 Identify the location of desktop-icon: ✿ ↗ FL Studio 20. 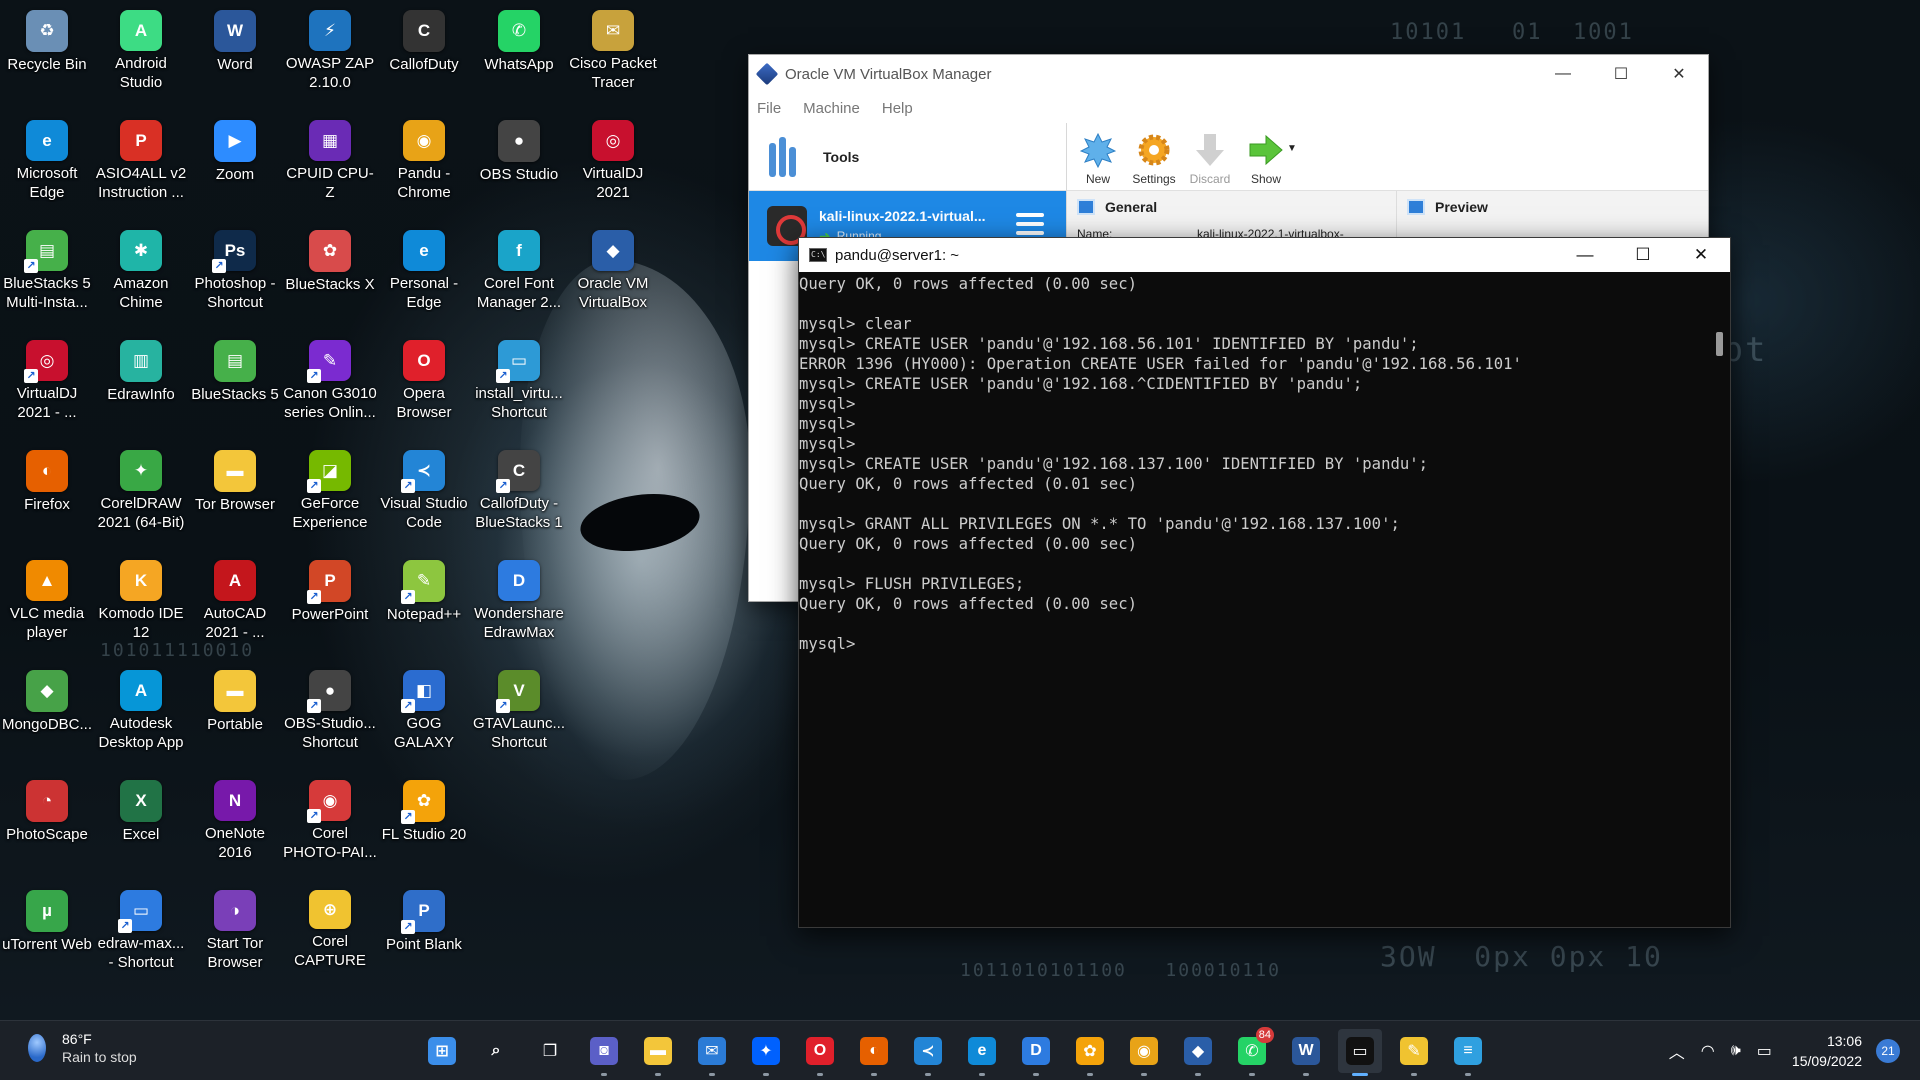
(424, 818).